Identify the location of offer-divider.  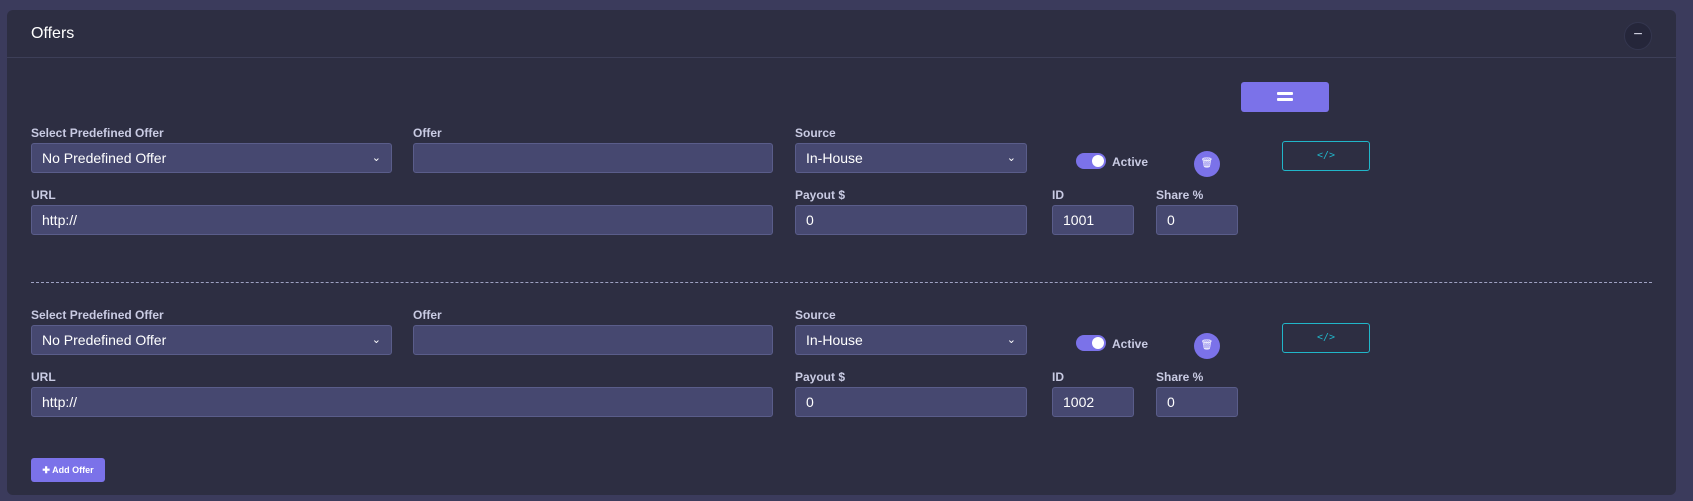
(841, 282).